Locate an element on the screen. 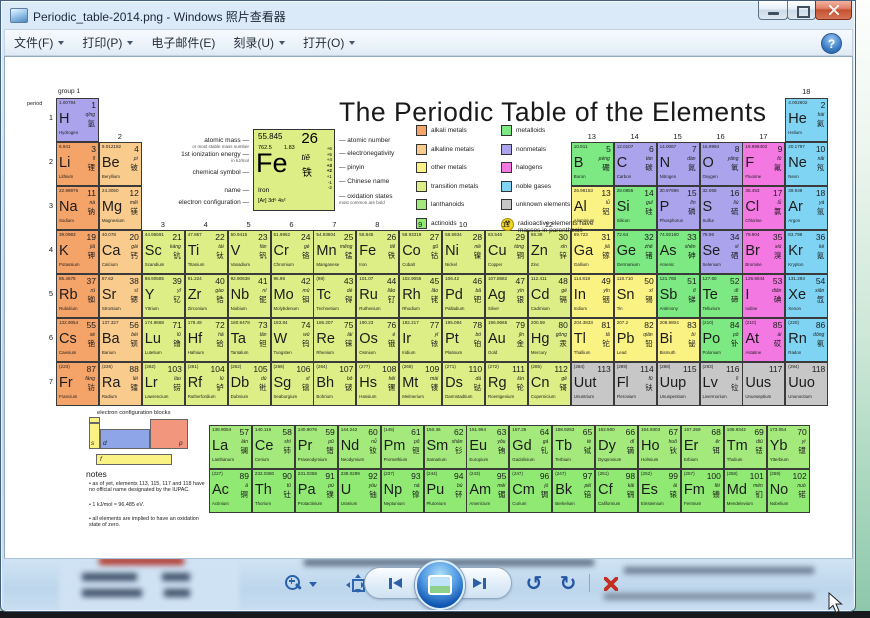 The height and width of the screenshot is (618, 870). chemical-symbol: Eu is located at coordinates (478, 446).